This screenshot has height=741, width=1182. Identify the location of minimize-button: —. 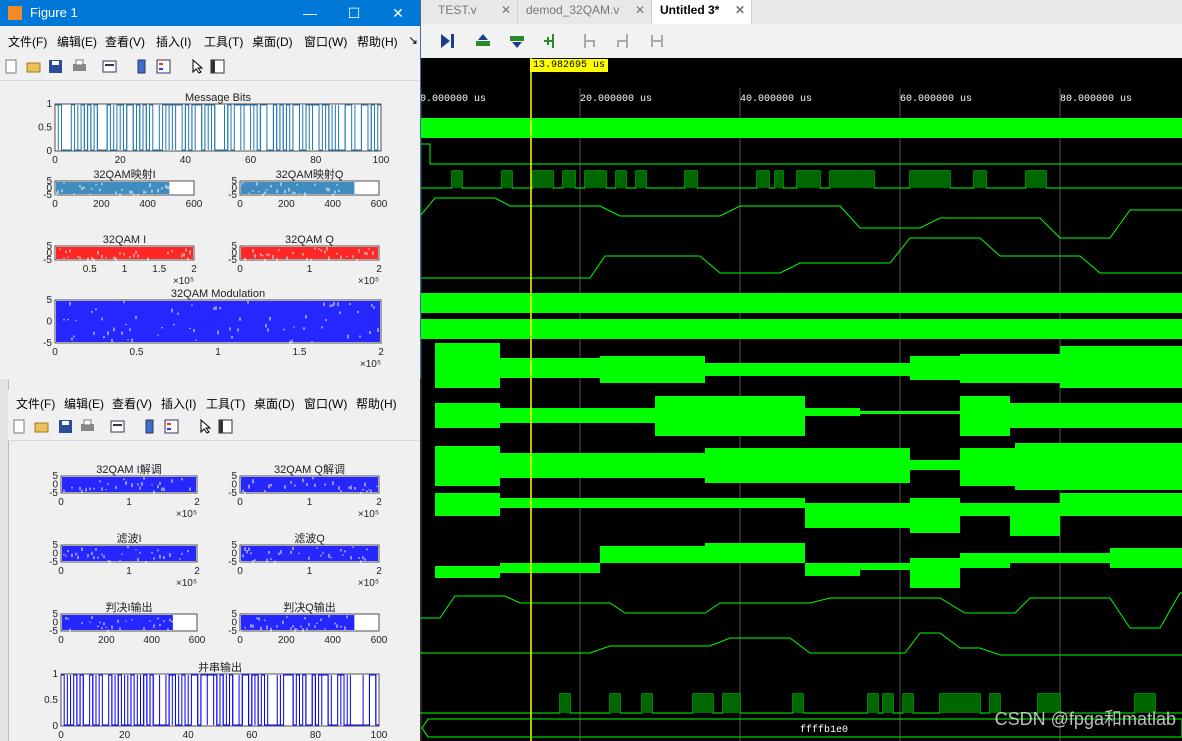
(310, 13).